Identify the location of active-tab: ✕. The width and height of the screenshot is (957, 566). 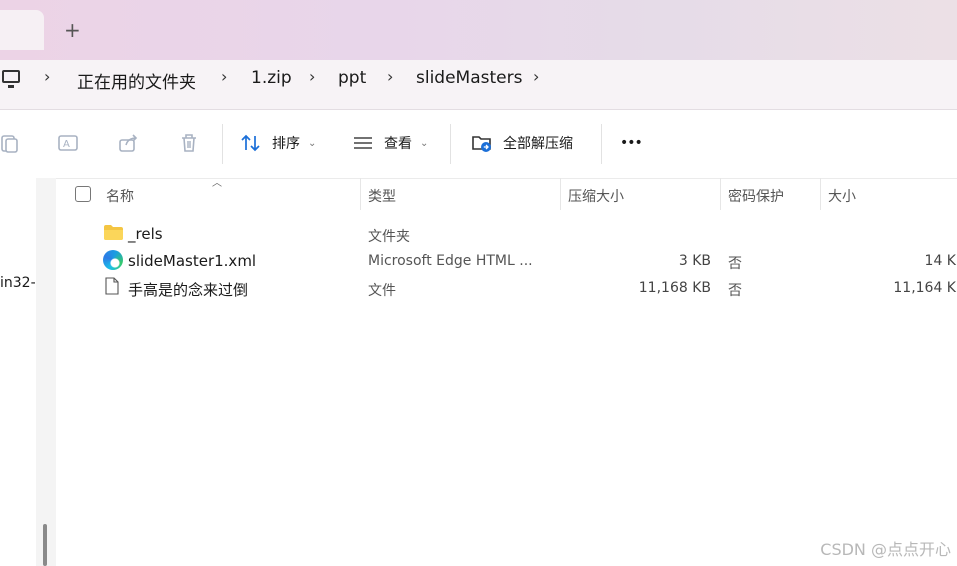
(22, 30).